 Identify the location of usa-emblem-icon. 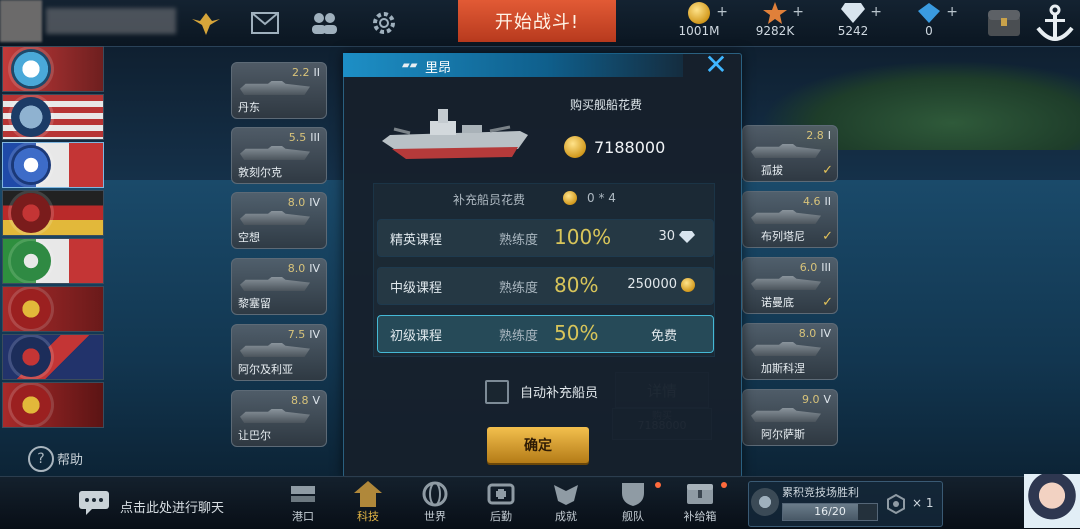
(31, 117).